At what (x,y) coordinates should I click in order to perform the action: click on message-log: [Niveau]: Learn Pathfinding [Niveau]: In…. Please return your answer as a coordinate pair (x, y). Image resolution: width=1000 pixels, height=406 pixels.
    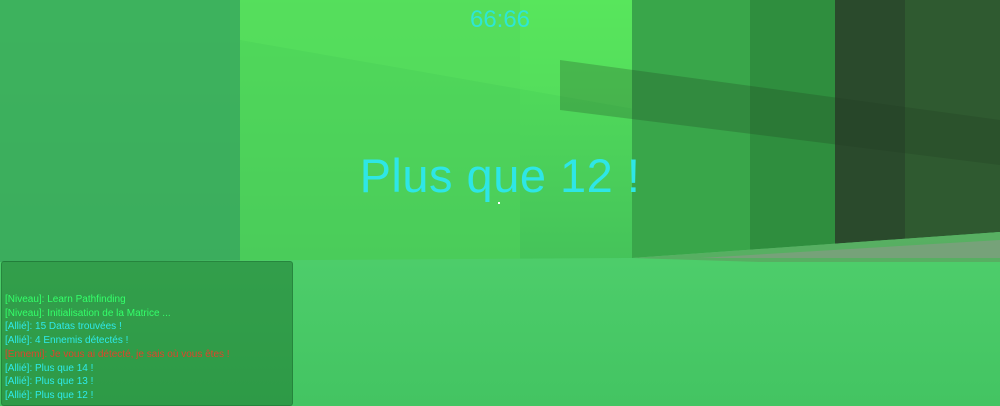
    Looking at the image, I should click on (147, 333).